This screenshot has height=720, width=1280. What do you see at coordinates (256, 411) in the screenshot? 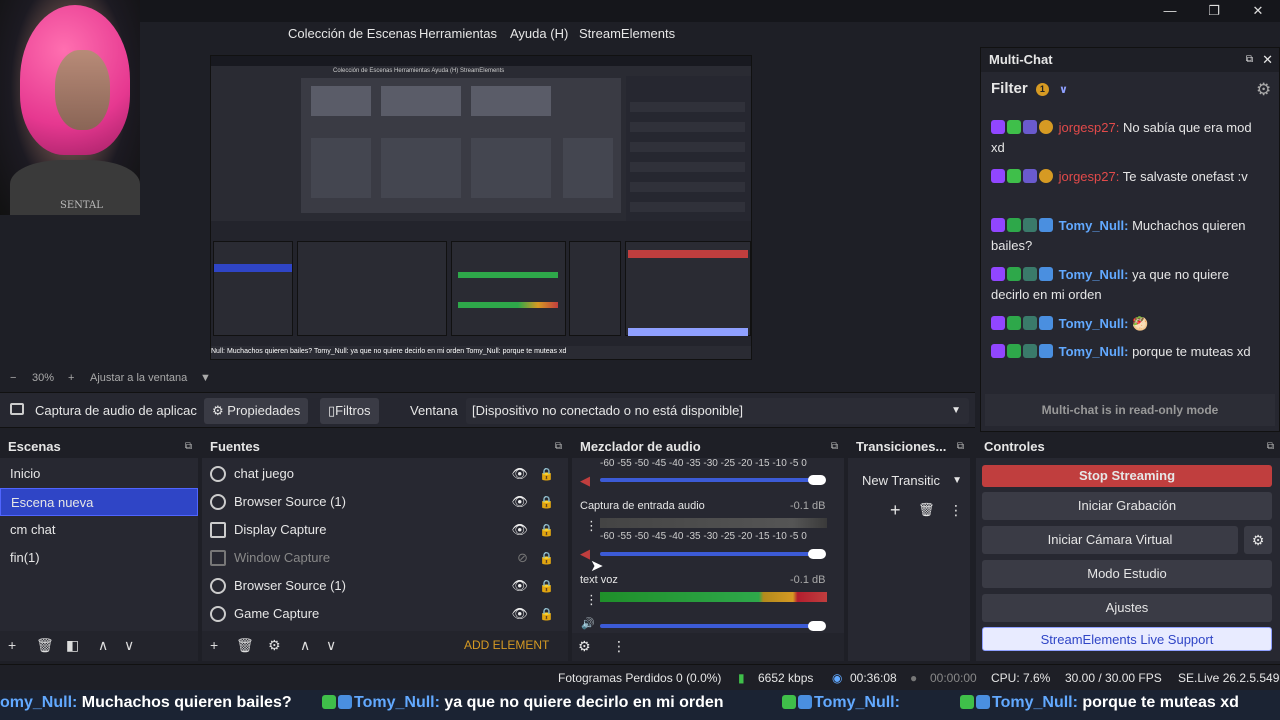
I see `properties-button: ⚙ Propiedades` at bounding box center [256, 411].